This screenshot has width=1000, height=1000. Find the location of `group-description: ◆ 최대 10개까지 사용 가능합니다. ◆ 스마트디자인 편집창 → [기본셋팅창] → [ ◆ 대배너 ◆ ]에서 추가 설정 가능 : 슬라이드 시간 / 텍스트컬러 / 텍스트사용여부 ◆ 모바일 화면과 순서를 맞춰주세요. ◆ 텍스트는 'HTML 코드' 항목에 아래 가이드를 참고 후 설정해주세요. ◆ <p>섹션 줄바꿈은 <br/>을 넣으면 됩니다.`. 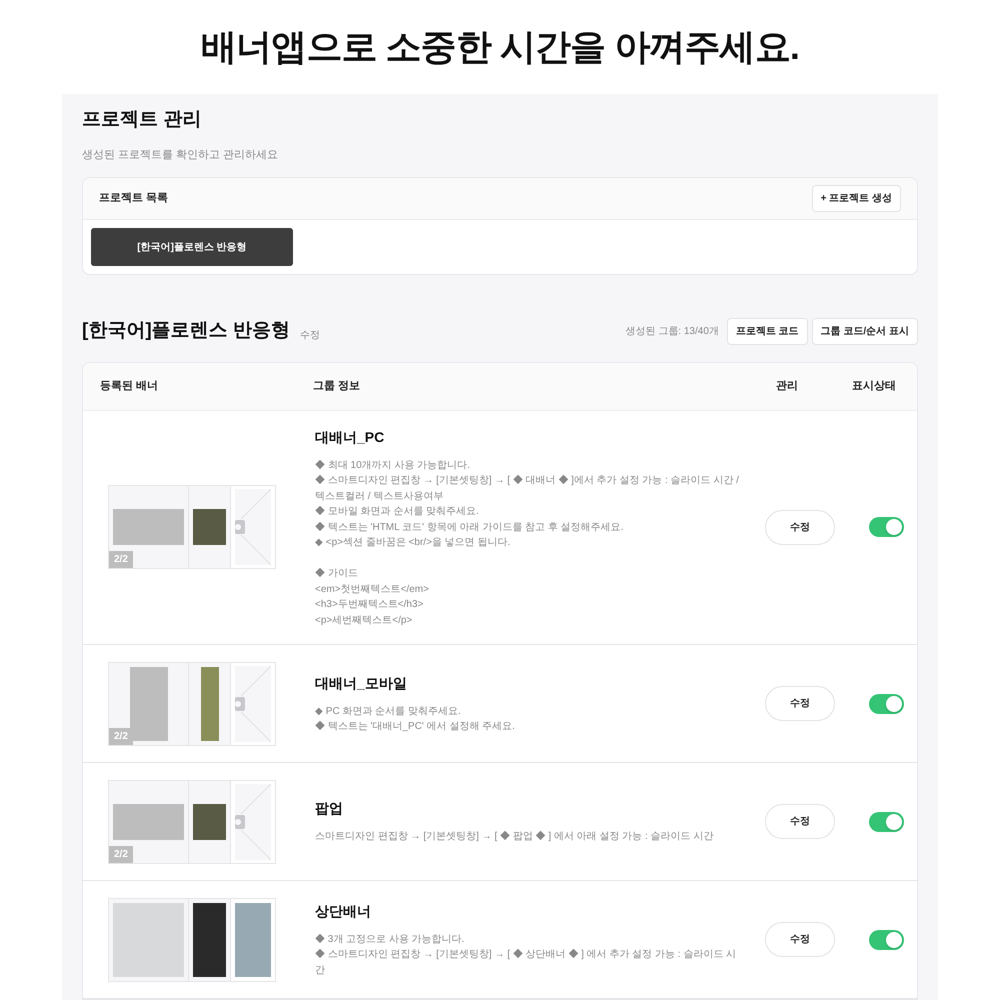

group-description: ◆ 최대 10개까지 사용 가능합니다. ◆ 스마트디자인 편집창 → [기본셋팅창] → [ ◆ 대배너 ◆ ]에서 추가 설정 가능 : 슬라이드 시간 / 텍스트컬러 / 텍스트사용여부 ◆ 모바일 화면과 순서를 맞춰주세요. ◆ 텍스트는 'HTML 코드' 항목에 아래 가이드를 참고 후 설정해주세요. ◆ <p>섹션 줄바꿈은 <br/>을 넣으면 됩니다. is located at coordinates (527, 504).